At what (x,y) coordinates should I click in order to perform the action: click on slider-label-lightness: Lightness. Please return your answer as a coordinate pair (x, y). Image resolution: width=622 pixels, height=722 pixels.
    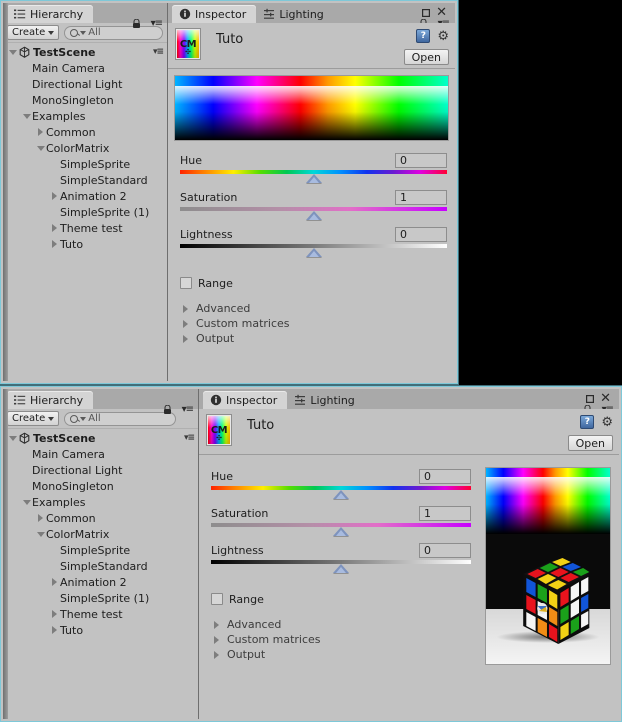
    Looking at the image, I should click on (237, 550).